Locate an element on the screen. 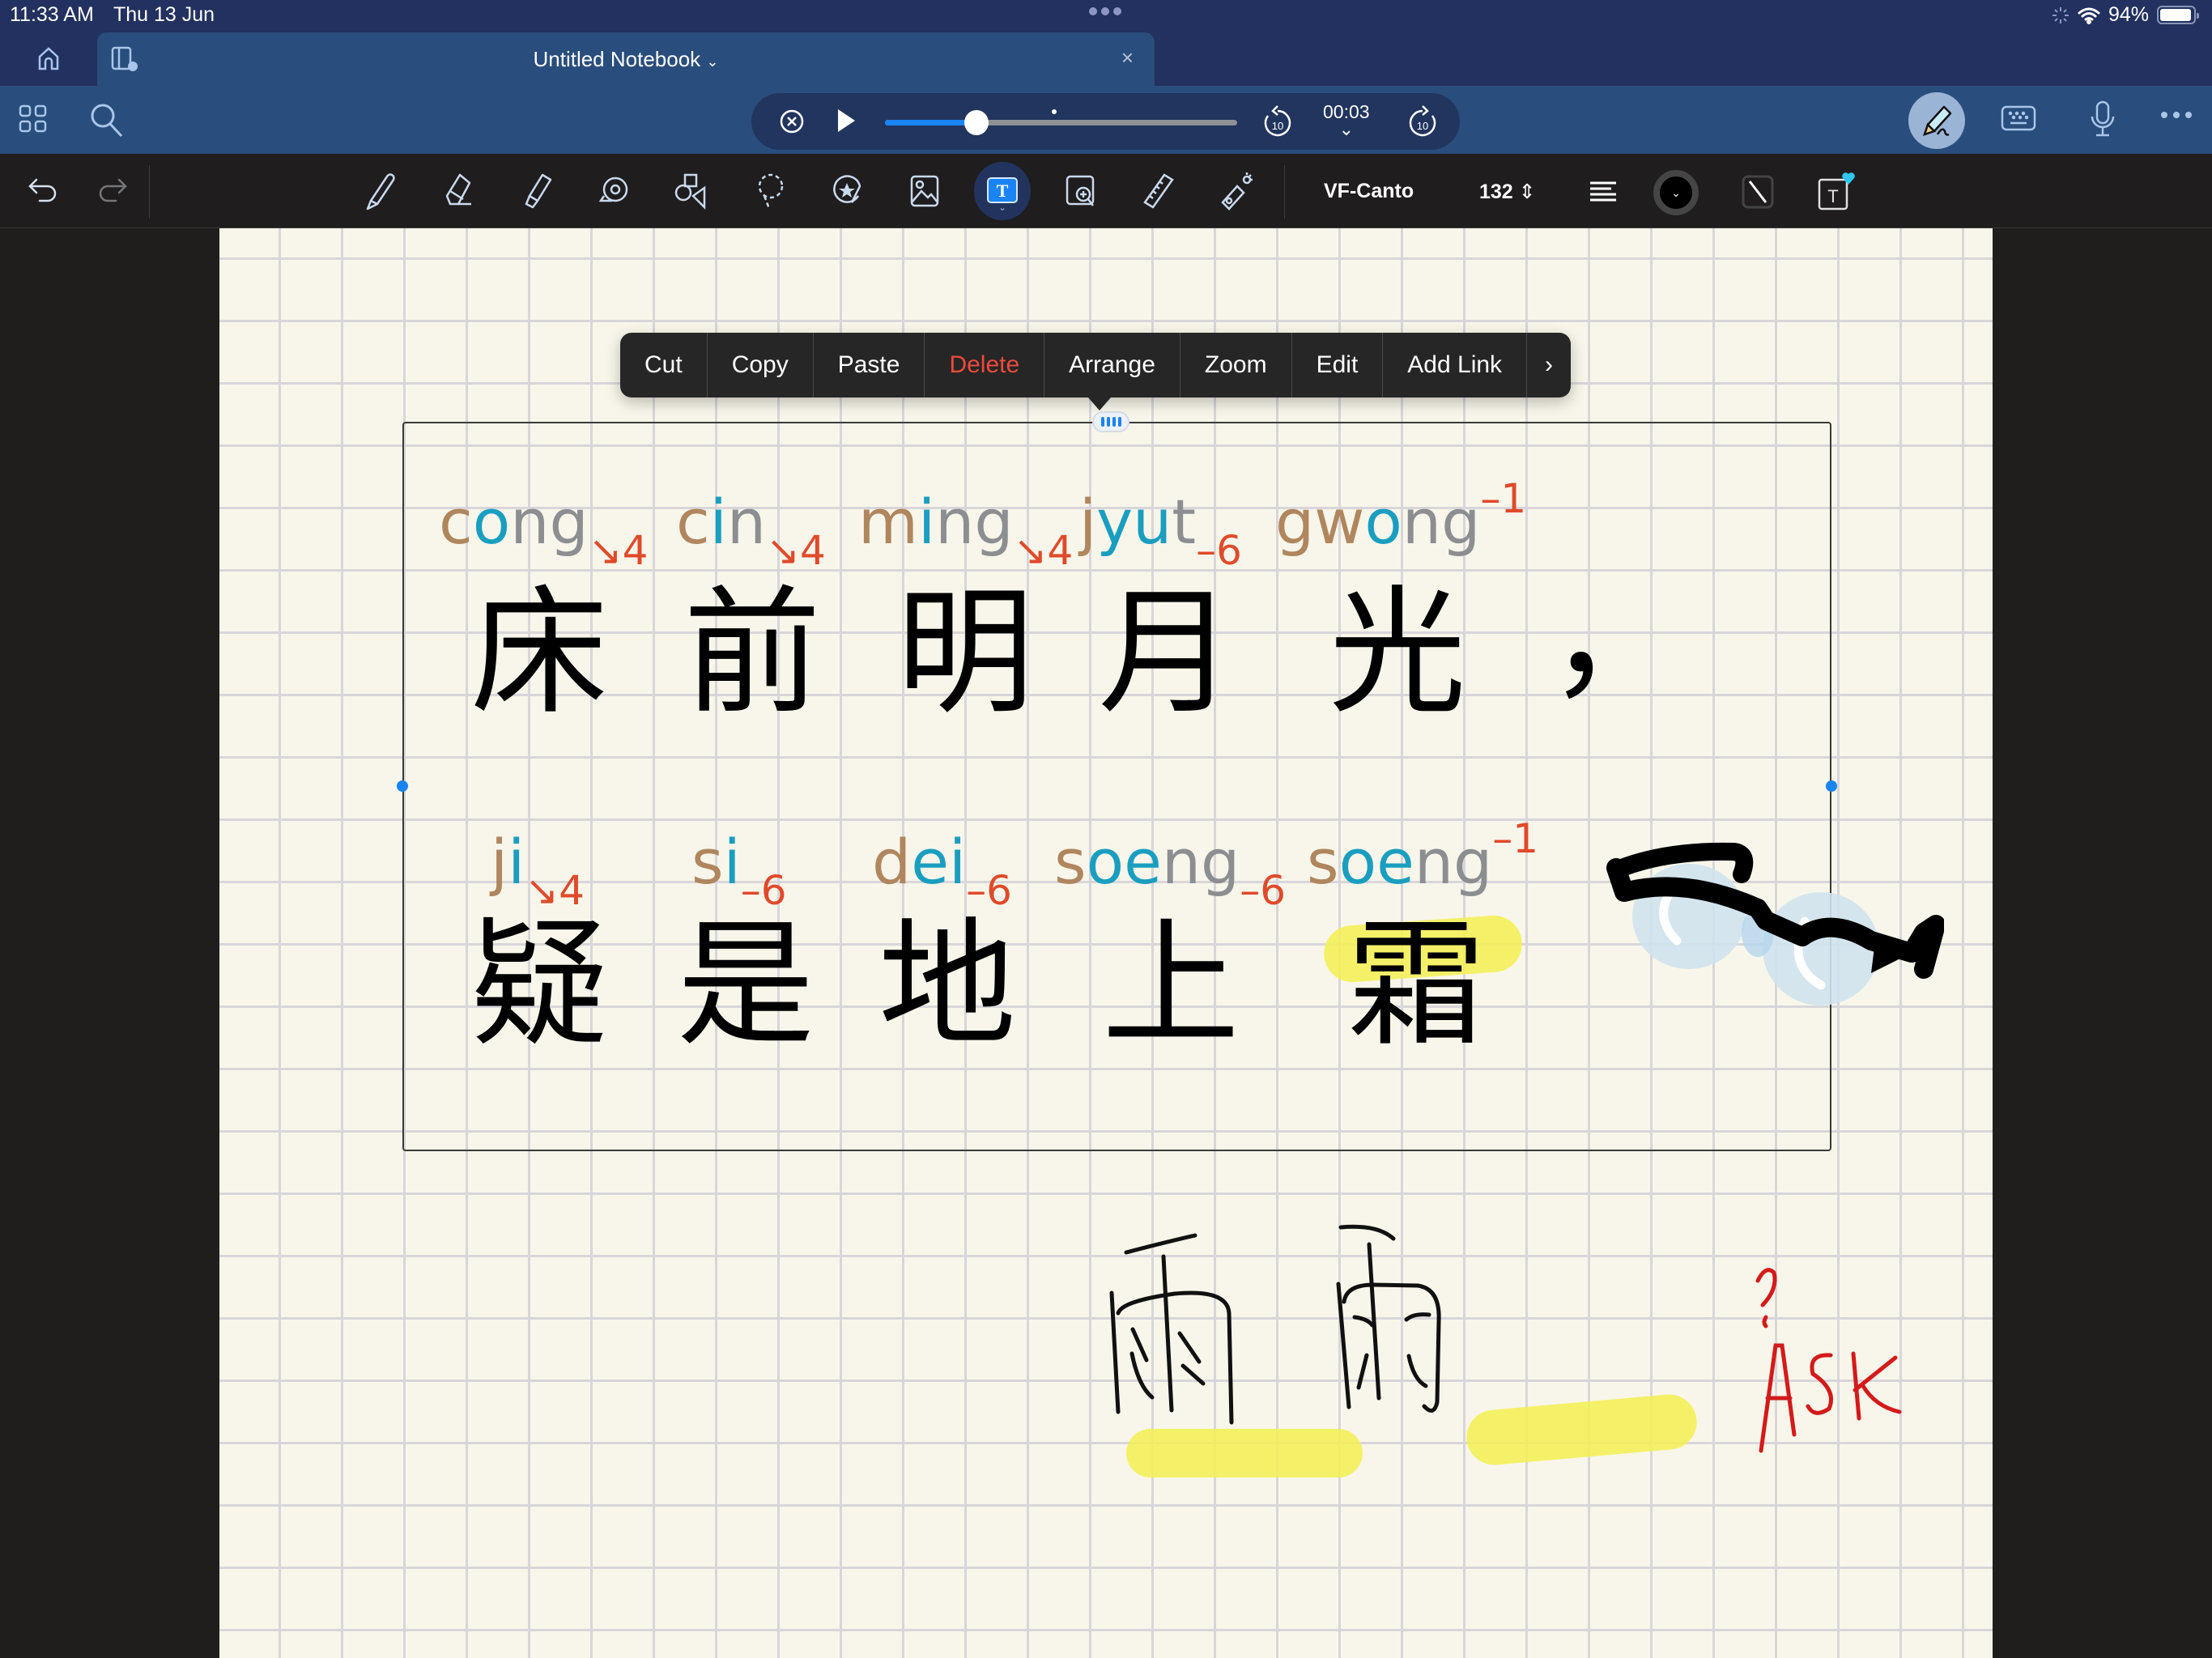  tool-text: T ⌄ is located at coordinates (1003, 191).